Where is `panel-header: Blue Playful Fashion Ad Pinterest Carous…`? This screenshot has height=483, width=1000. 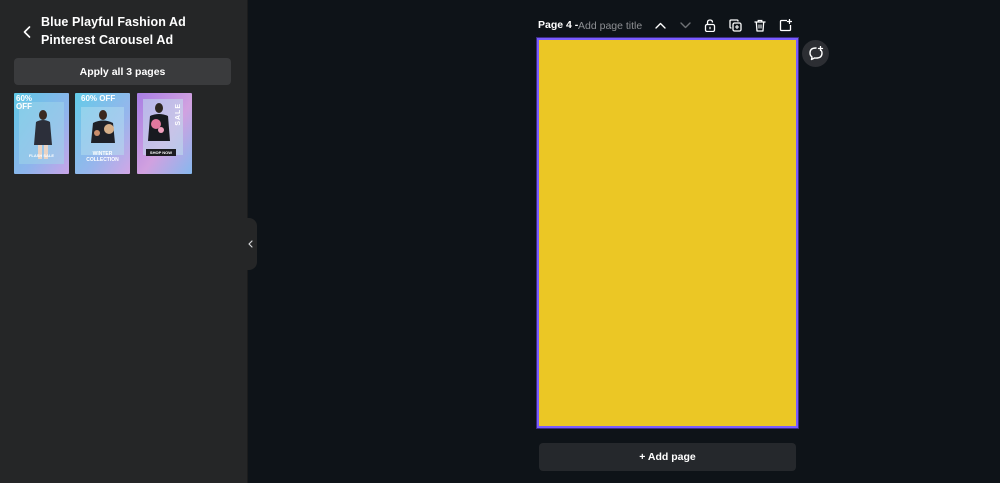 panel-header: Blue Playful Fashion Ad Pinterest Carous… is located at coordinates (127, 32).